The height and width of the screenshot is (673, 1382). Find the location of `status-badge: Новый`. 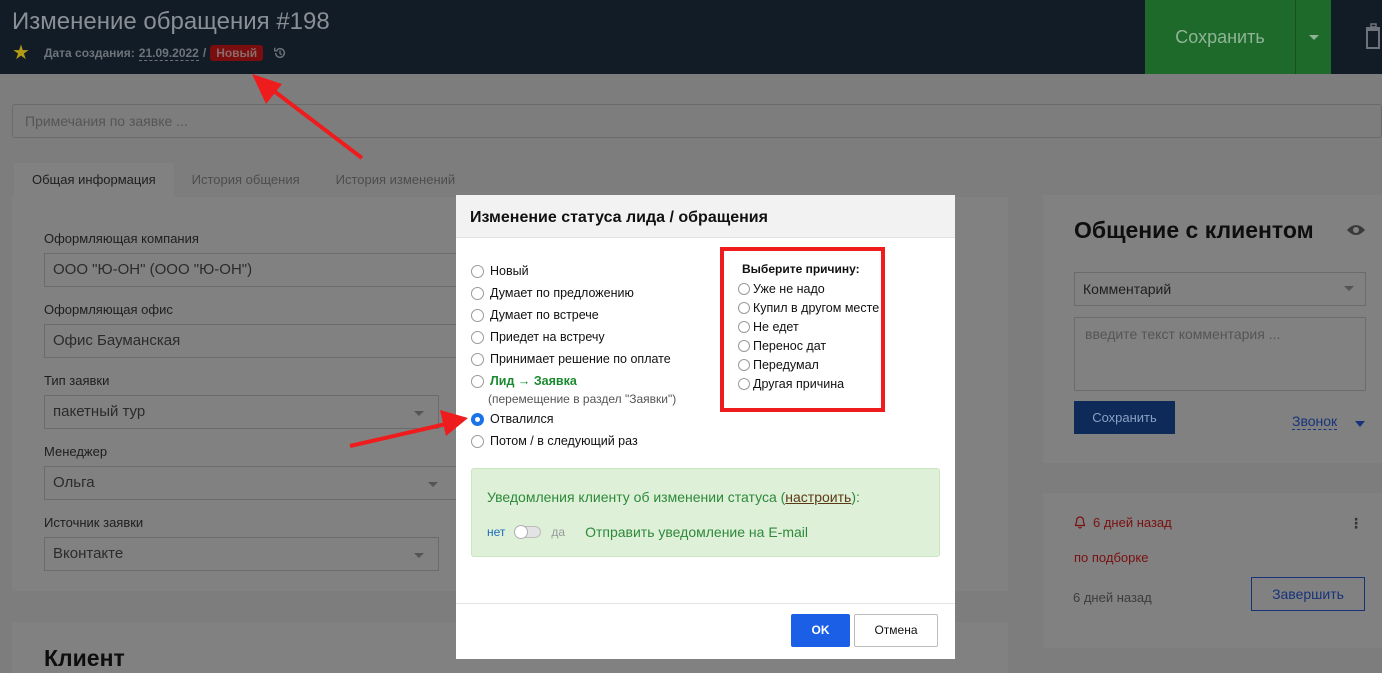

status-badge: Новый is located at coordinates (237, 53).